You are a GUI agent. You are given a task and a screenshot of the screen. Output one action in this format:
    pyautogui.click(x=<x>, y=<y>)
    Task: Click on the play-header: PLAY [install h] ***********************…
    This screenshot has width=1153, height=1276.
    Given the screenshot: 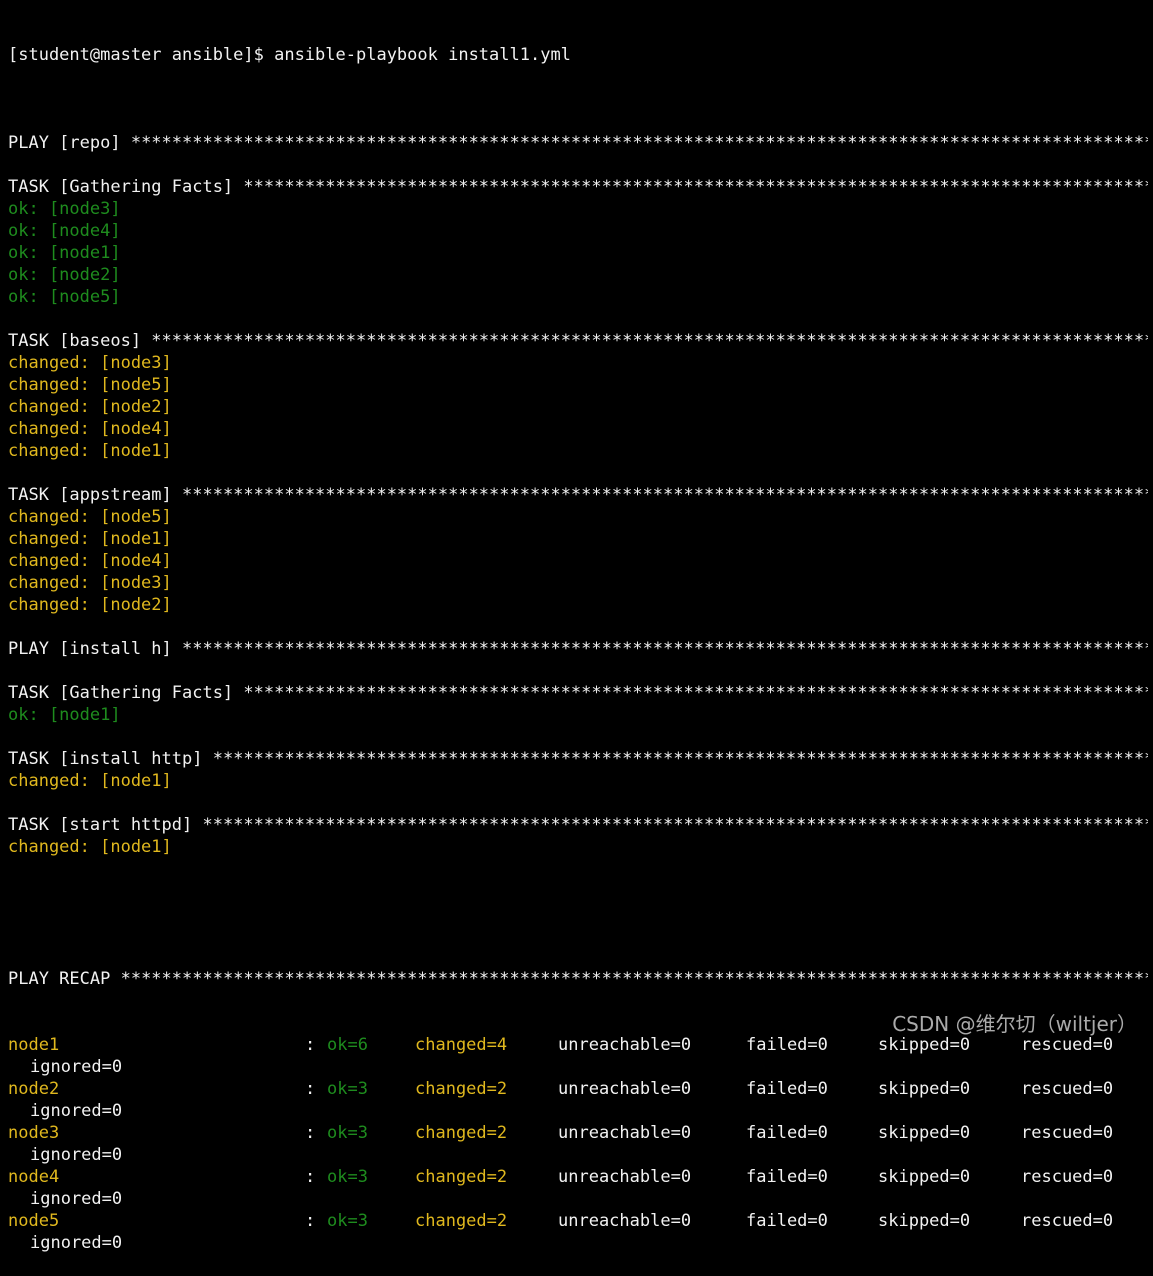 What is the action you would take?
    pyautogui.click(x=578, y=649)
    